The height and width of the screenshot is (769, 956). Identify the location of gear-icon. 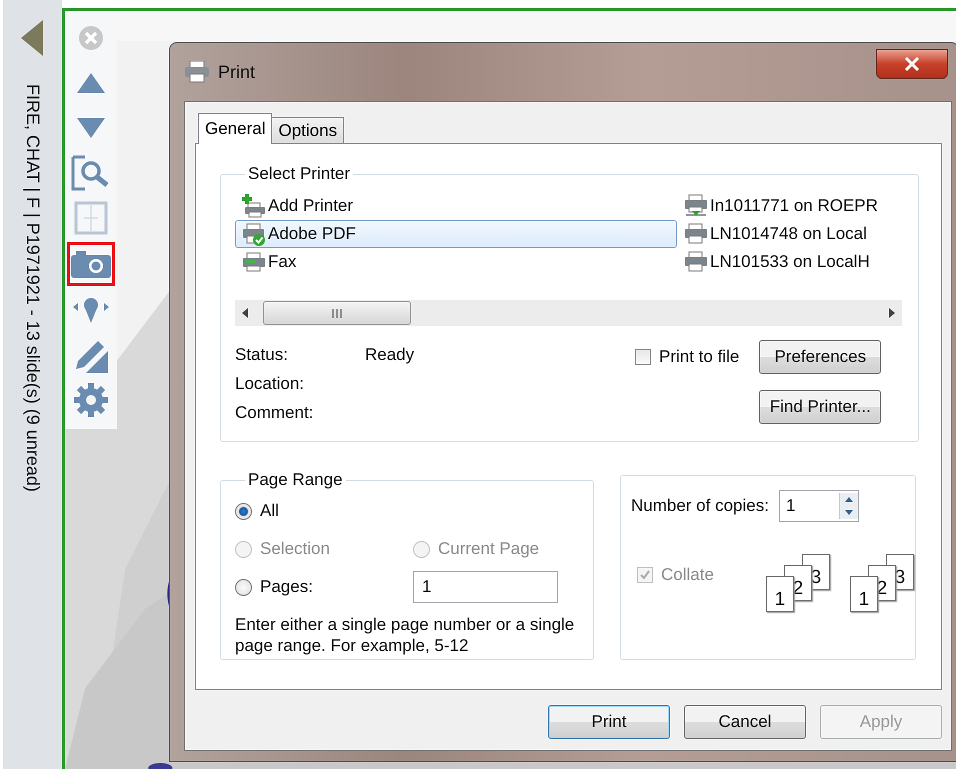
(91, 400).